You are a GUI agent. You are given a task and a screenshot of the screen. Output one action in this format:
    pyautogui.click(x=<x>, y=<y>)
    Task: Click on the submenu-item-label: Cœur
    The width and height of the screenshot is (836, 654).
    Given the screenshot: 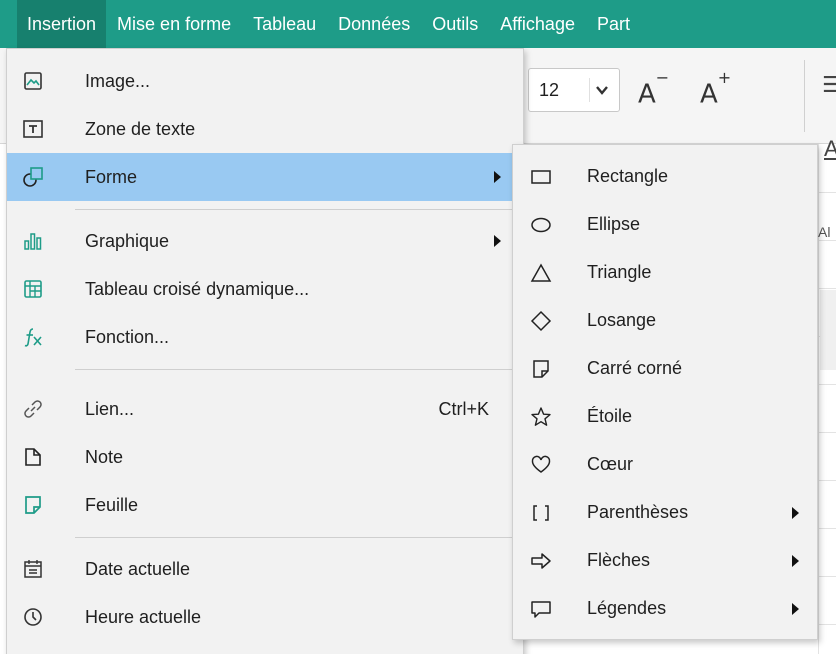 What is the action you would take?
    pyautogui.click(x=610, y=464)
    